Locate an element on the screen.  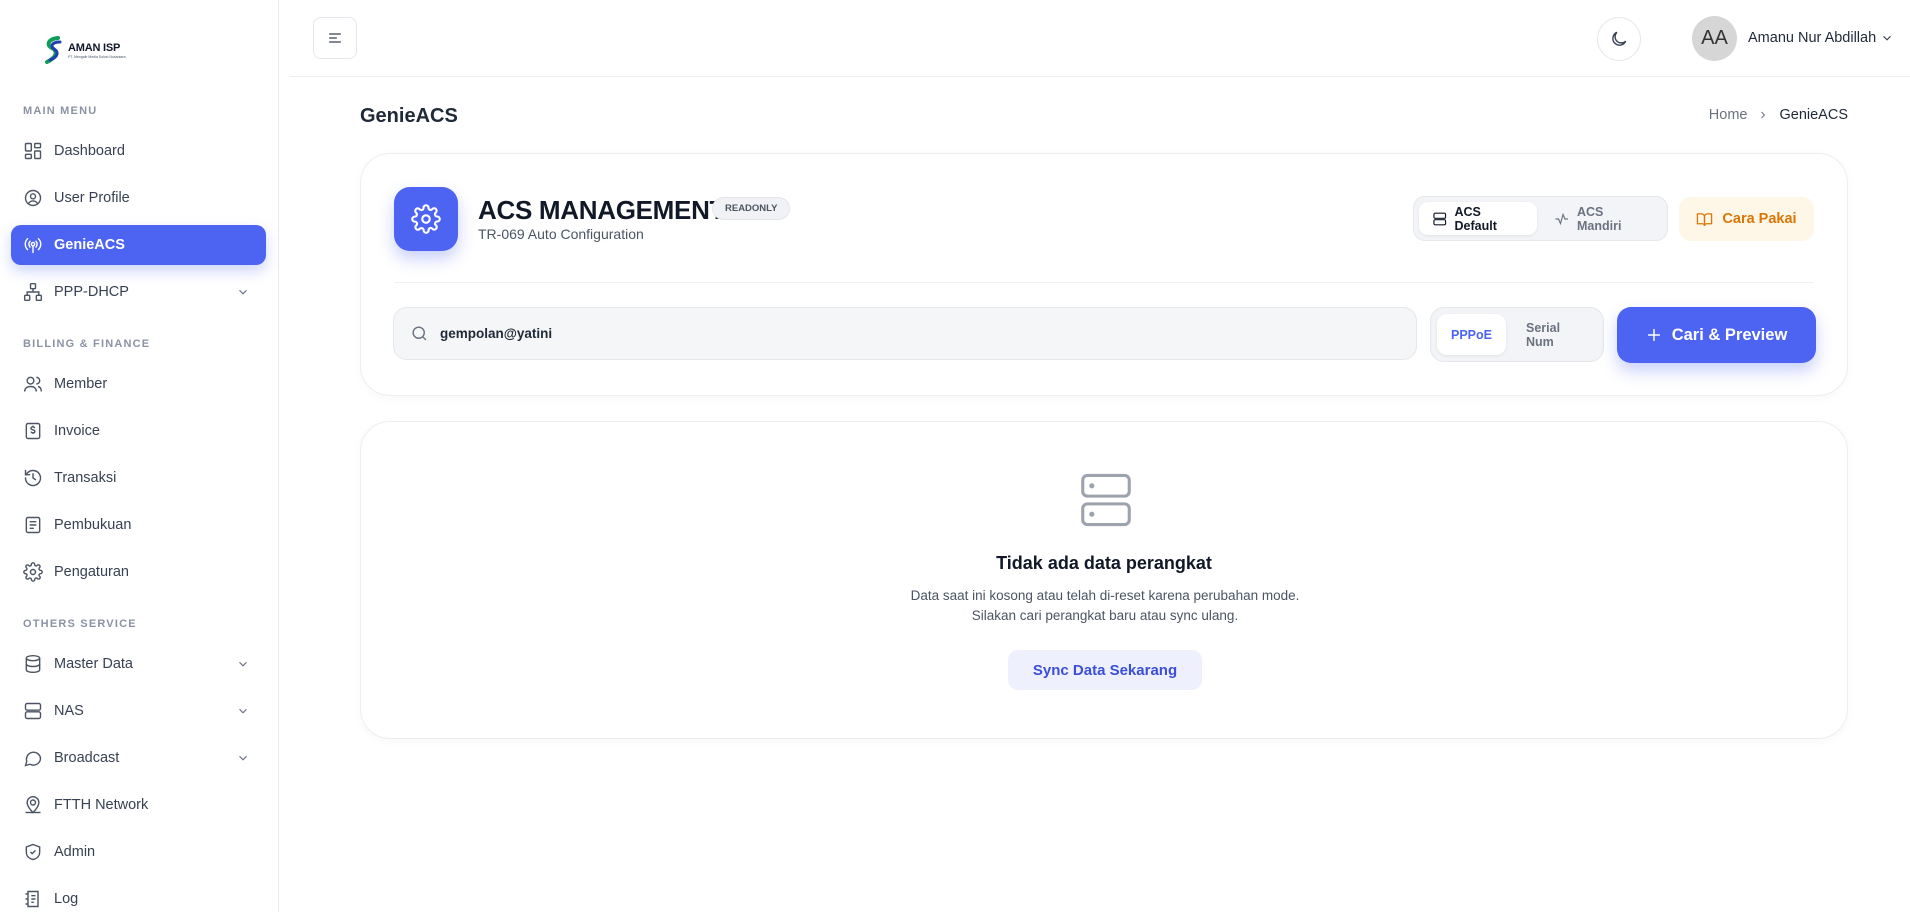
sidebar-item-broadcast: Broadcast is located at coordinates (138, 758).